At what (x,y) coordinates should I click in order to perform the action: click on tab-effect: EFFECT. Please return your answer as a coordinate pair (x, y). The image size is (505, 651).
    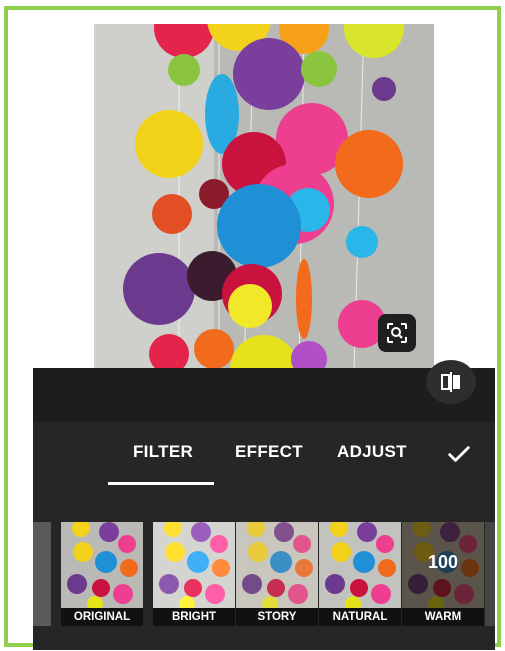
    Looking at the image, I should click on (269, 452).